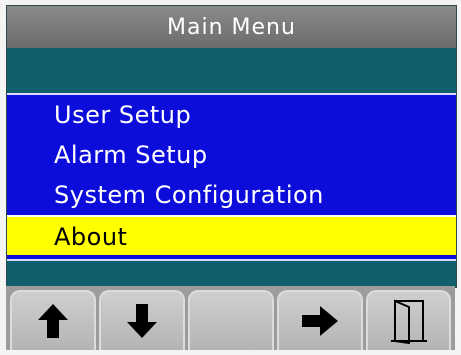 The image size is (461, 355). I want to click on exit-door-icon, so click(408, 321).